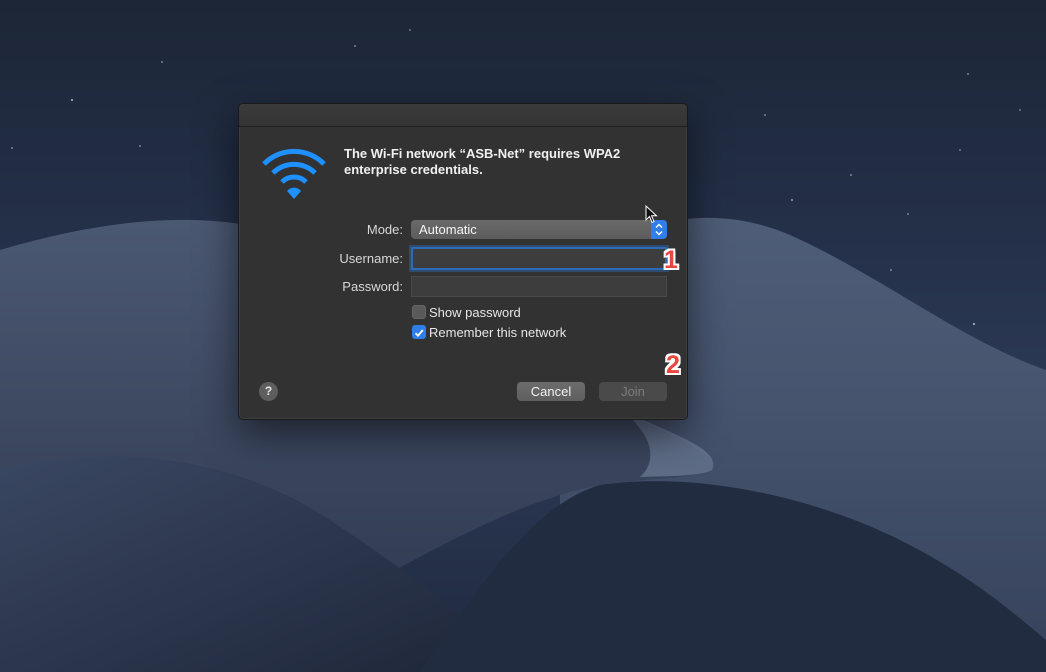  What do you see at coordinates (448, 229) in the screenshot?
I see `mode-select-value: Automatic` at bounding box center [448, 229].